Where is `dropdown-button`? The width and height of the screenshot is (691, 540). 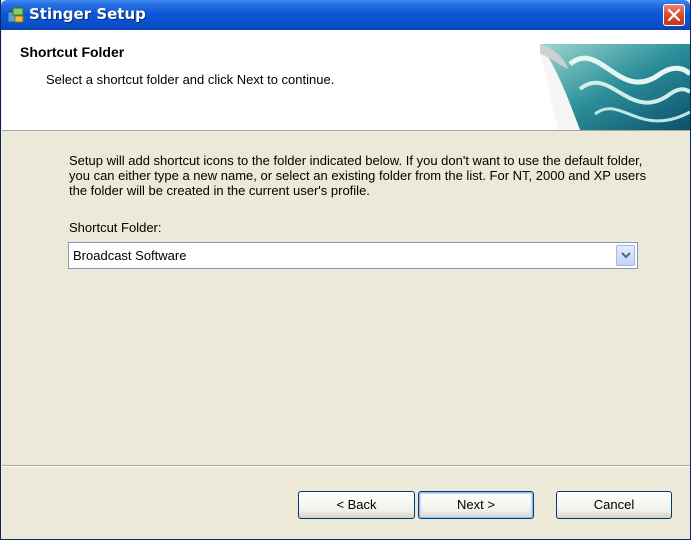 dropdown-button is located at coordinates (625, 255).